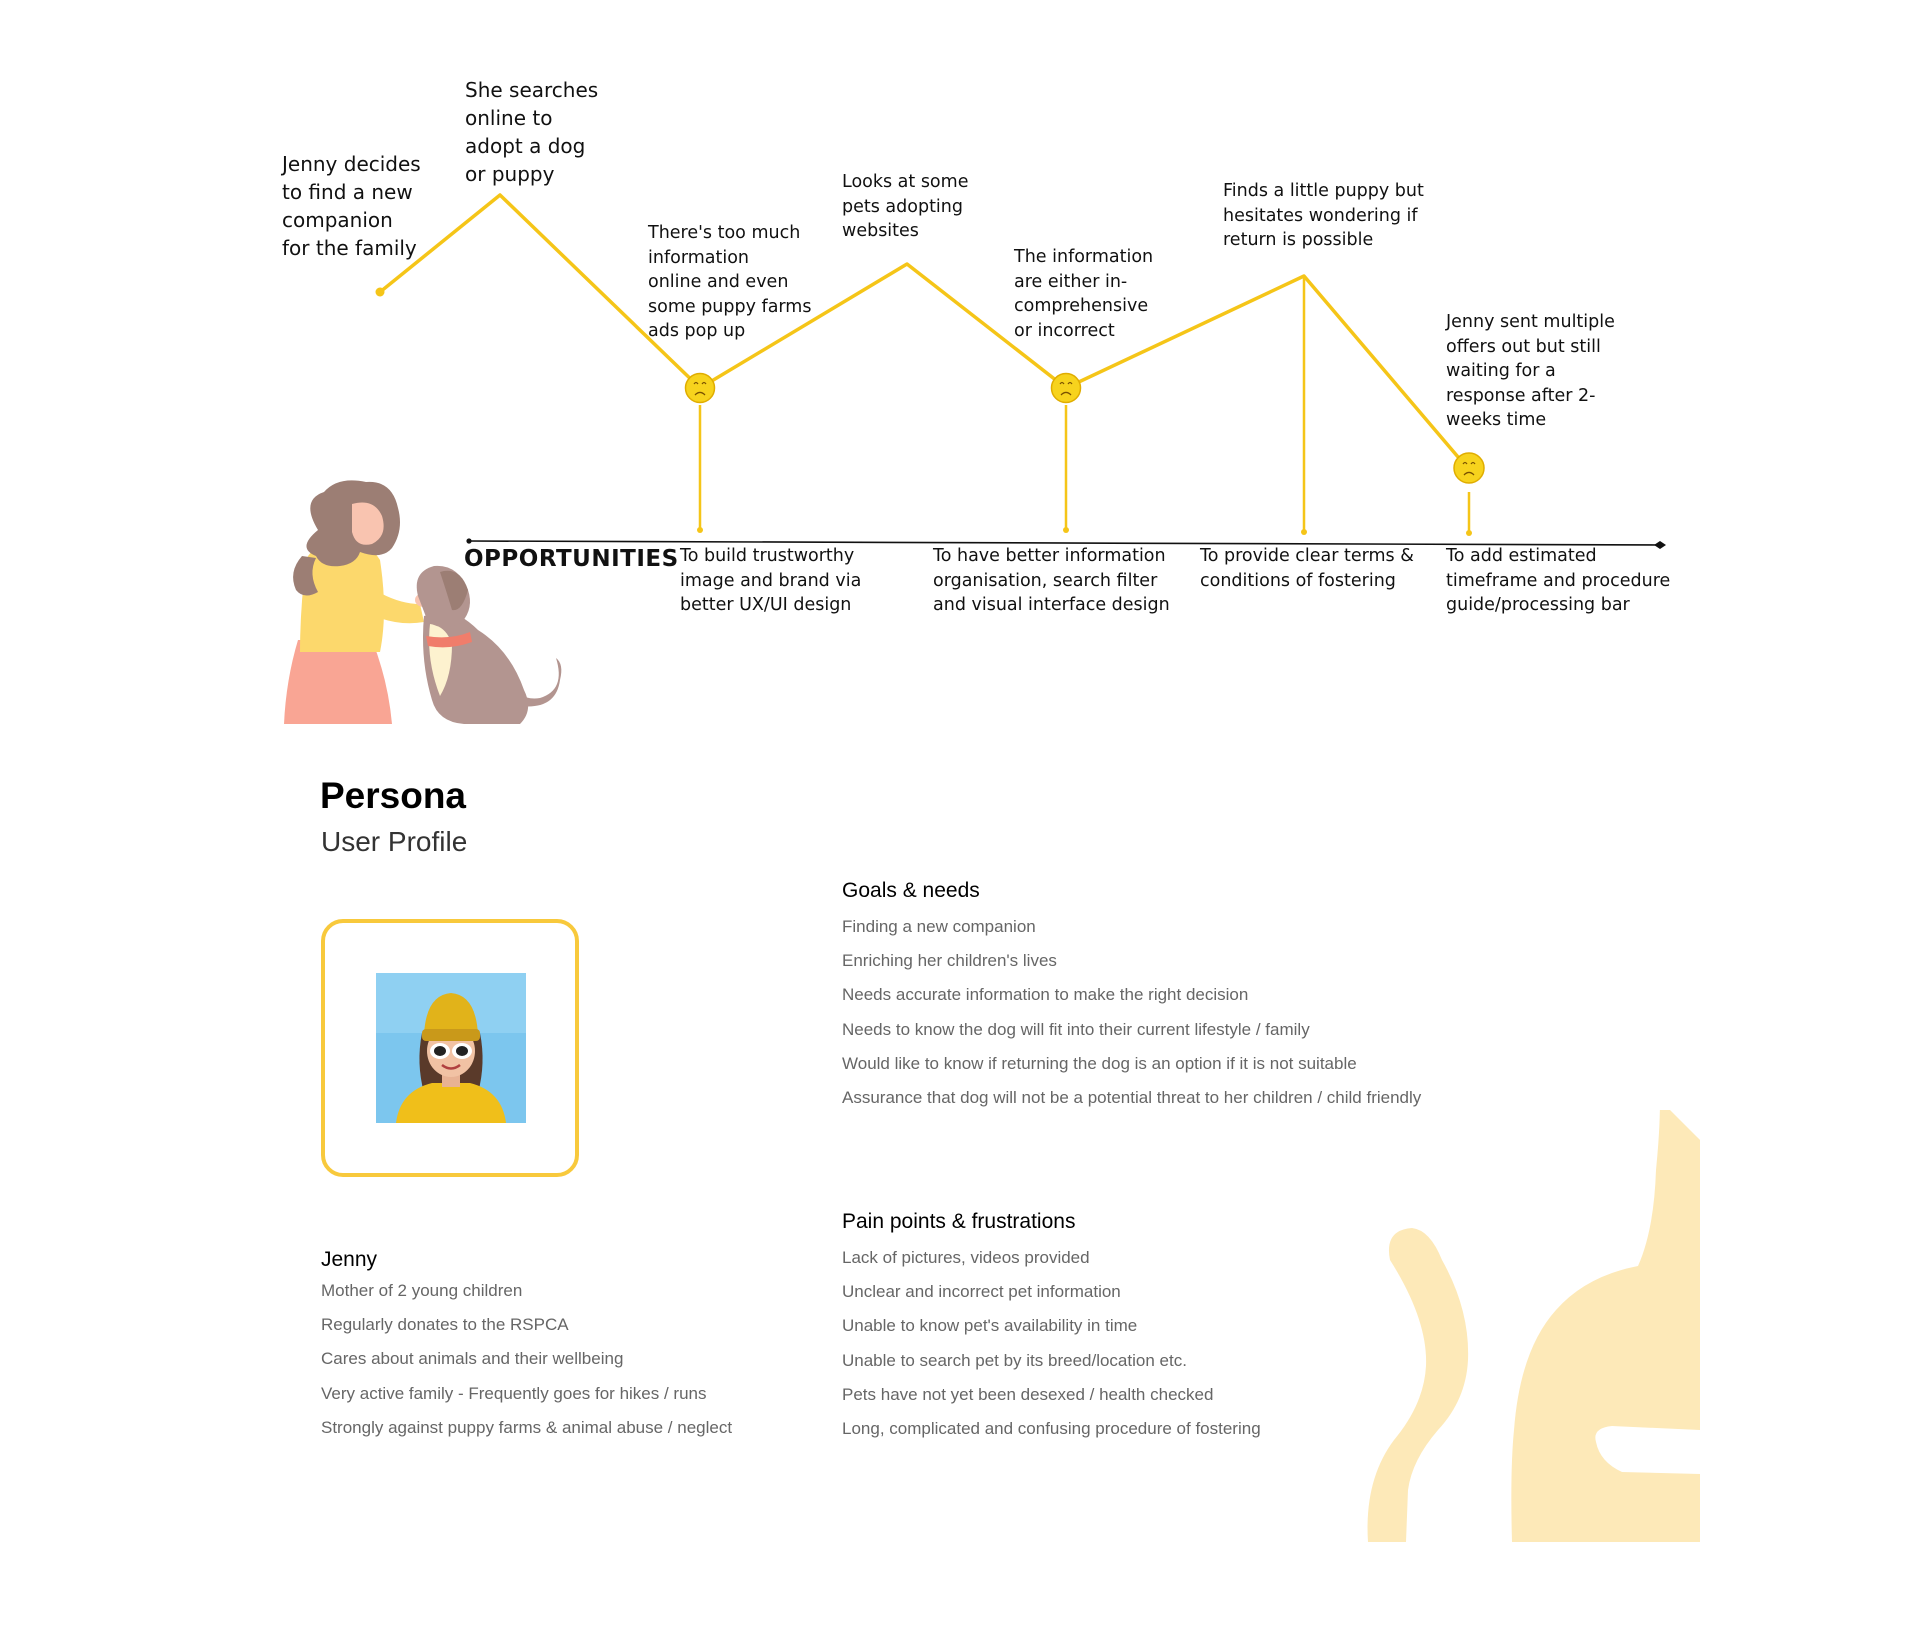 The height and width of the screenshot is (1637, 1920). What do you see at coordinates (959, 1221) in the screenshot?
I see `pain-points-heading: Pain points & frustrations` at bounding box center [959, 1221].